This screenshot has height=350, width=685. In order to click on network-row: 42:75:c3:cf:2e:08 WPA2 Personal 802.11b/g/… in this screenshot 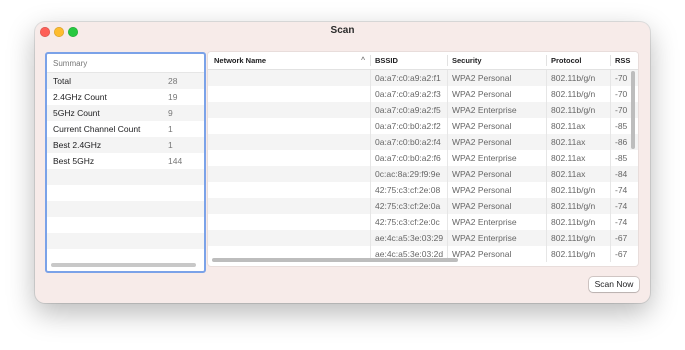, I will do `click(423, 190)`.